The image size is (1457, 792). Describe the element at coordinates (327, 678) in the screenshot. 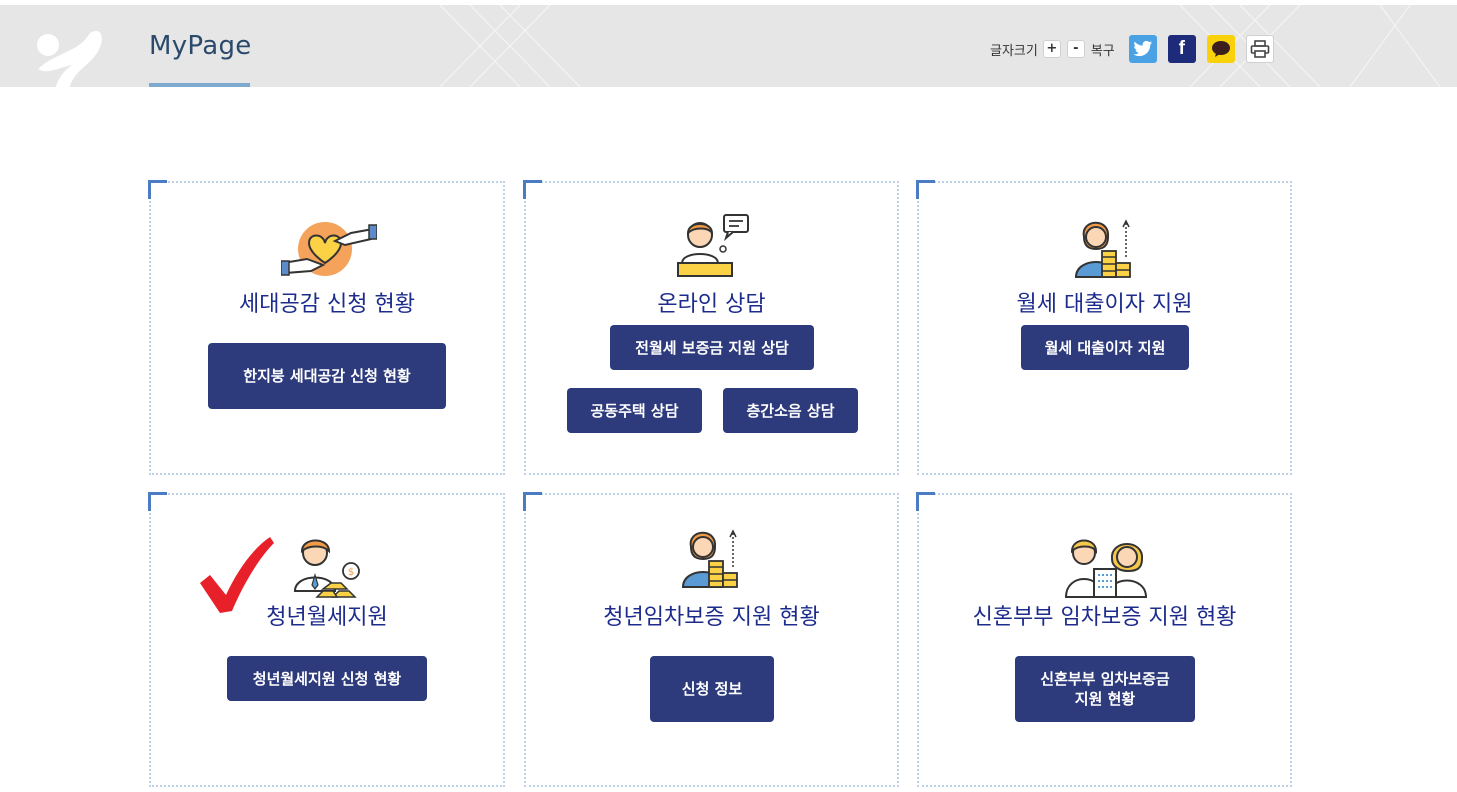

I see `youth-rent-status-button: 청년월세지원 신청 현황` at that location.